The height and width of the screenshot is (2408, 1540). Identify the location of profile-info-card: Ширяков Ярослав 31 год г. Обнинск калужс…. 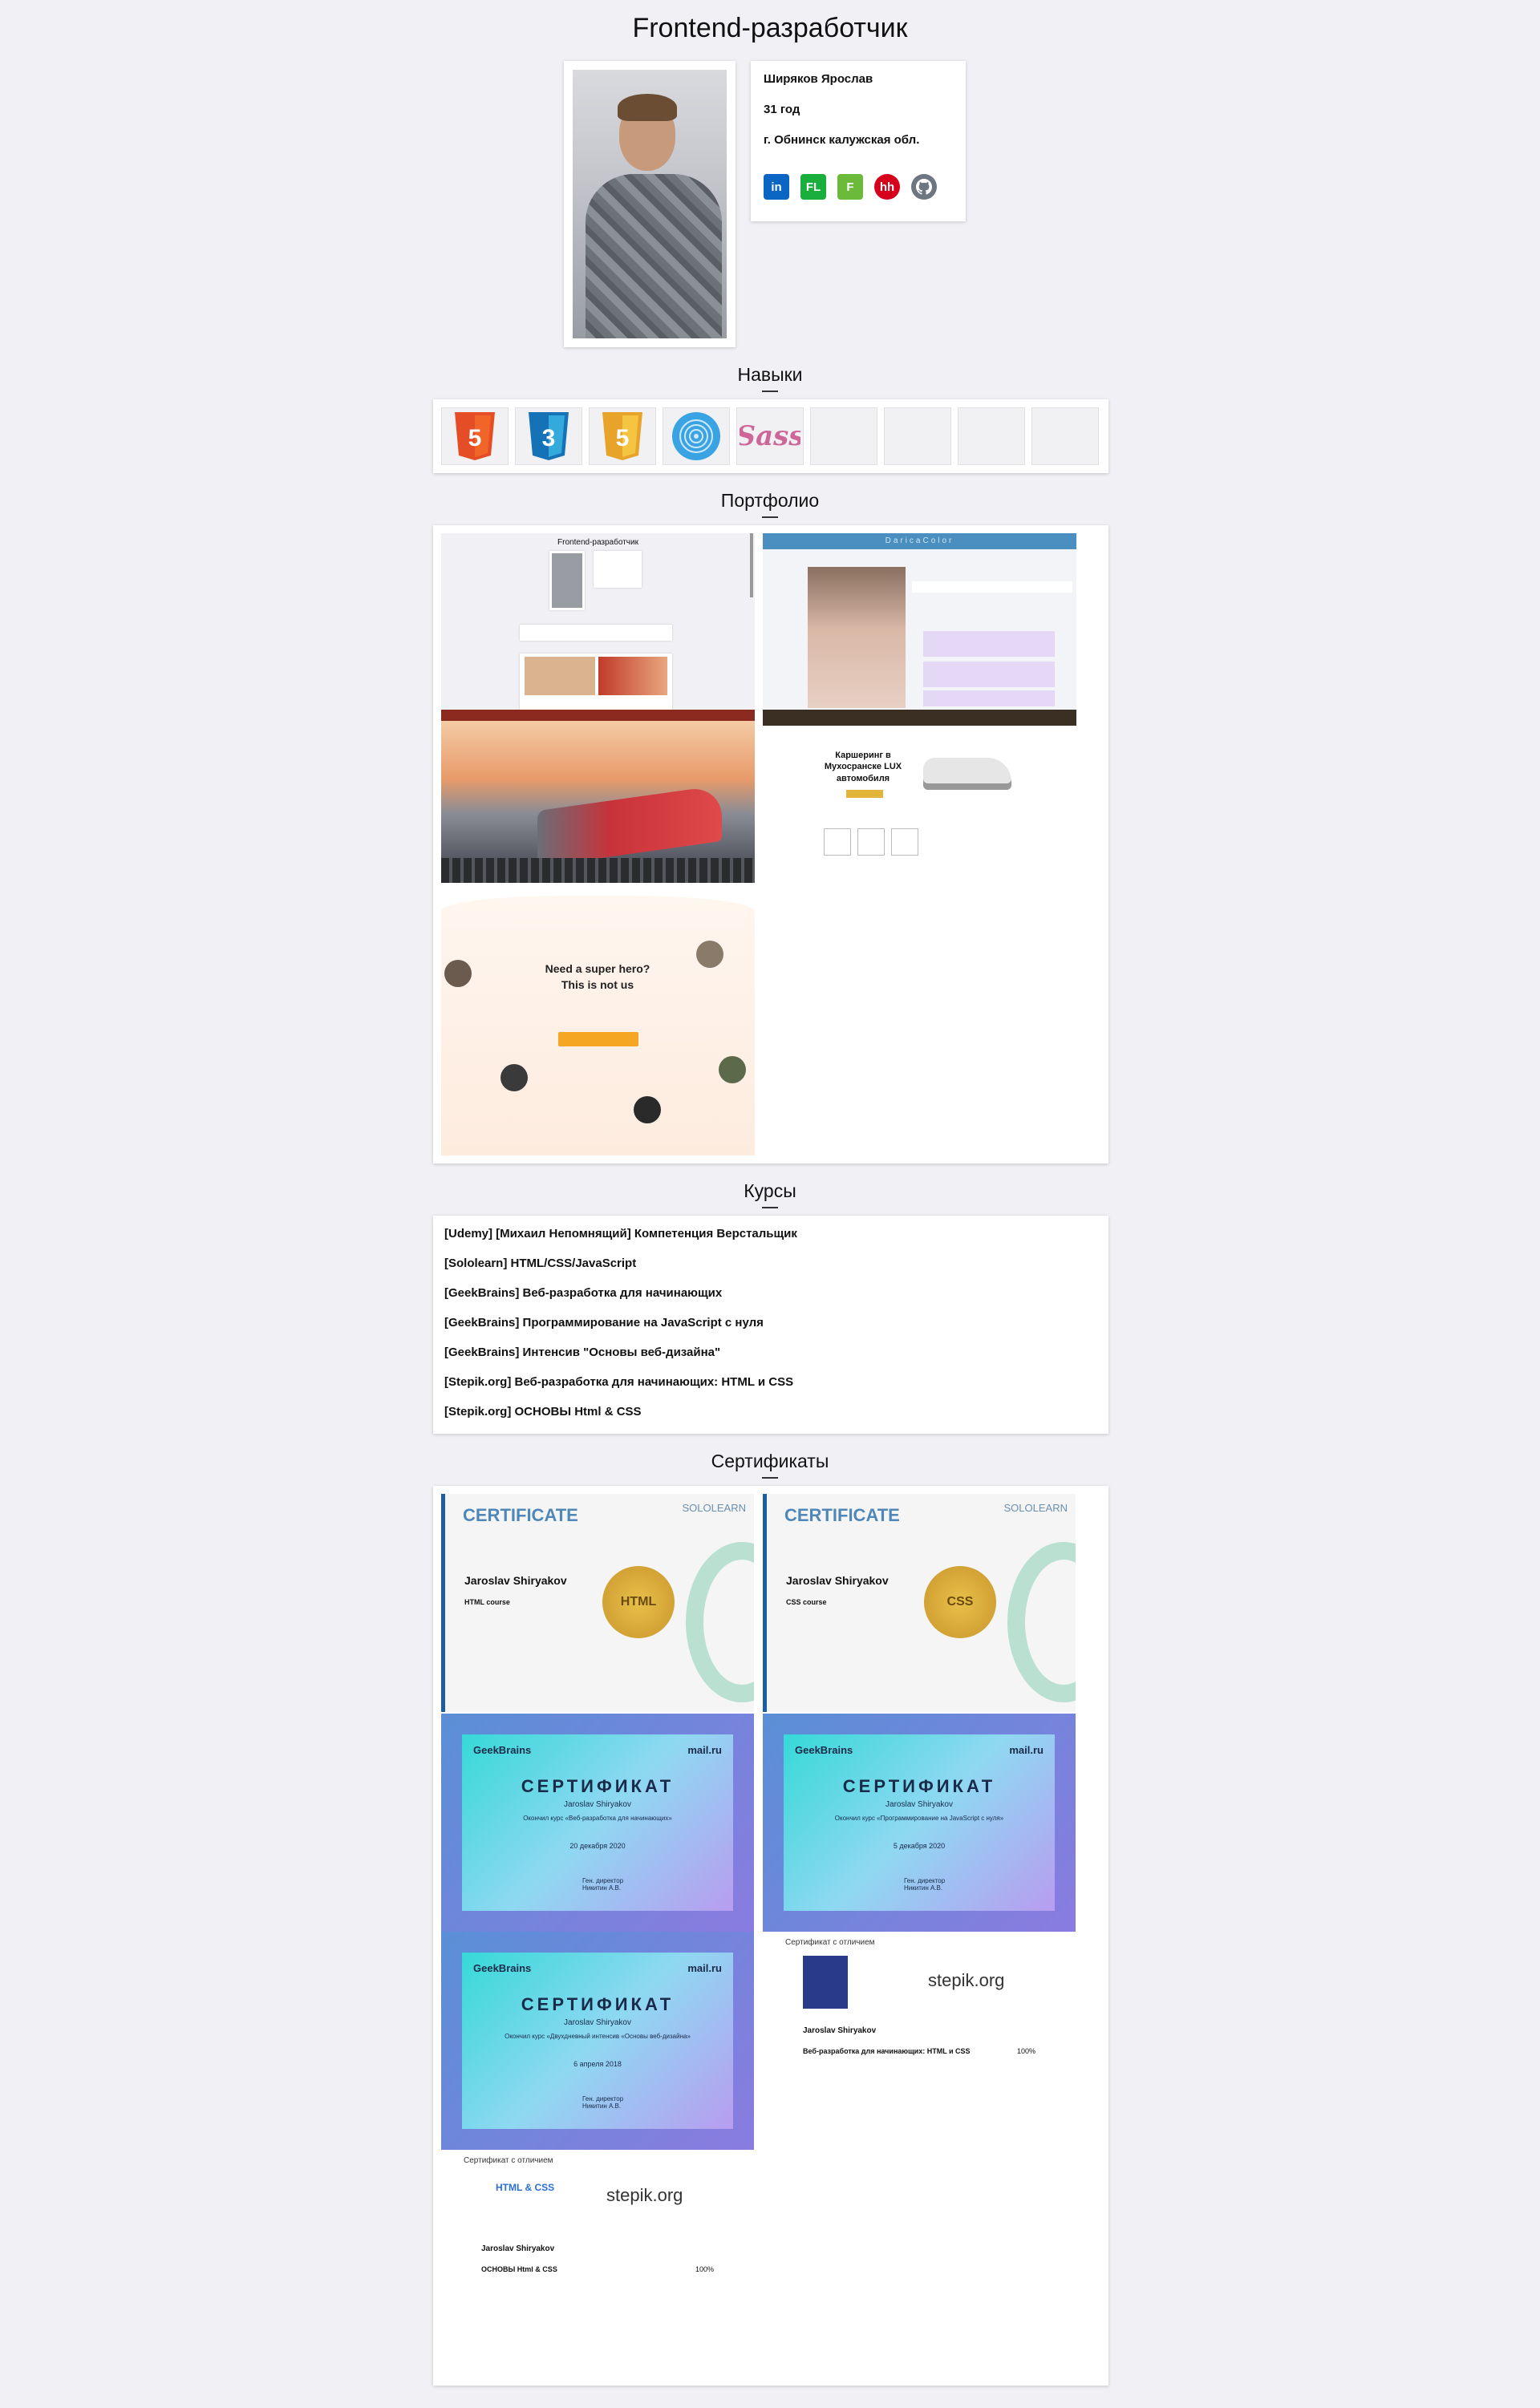
(858, 141).